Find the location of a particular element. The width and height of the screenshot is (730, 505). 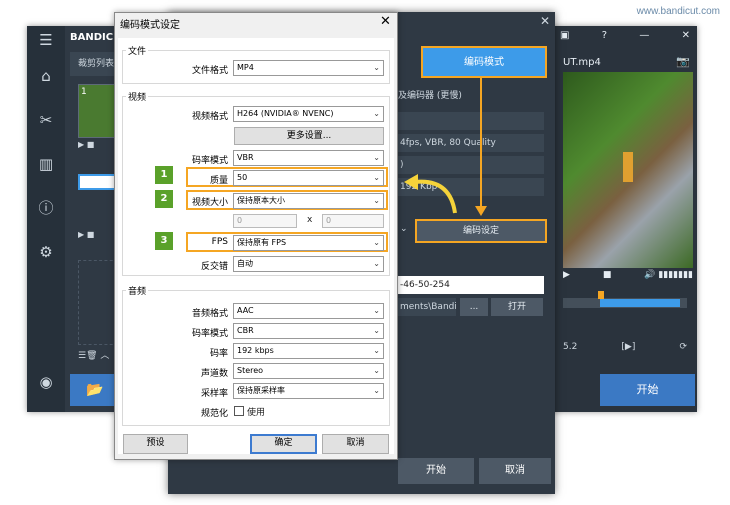

timeline-marker is located at coordinates (601, 295).